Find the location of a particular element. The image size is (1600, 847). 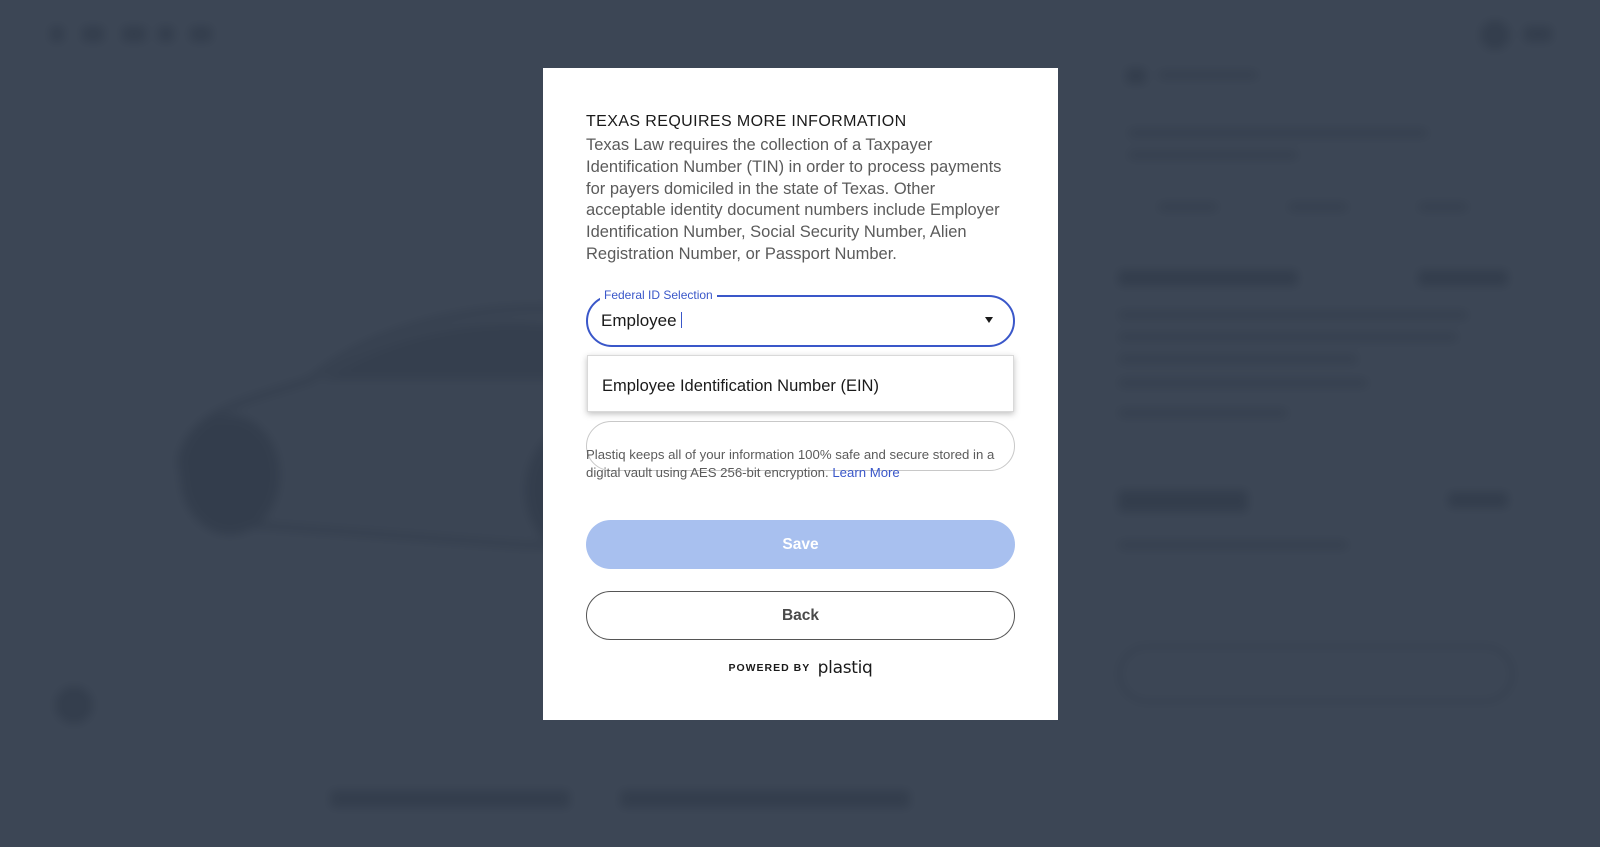

federal-id-options-menu: Employee Identification Number (EIN) is located at coordinates (800, 383).